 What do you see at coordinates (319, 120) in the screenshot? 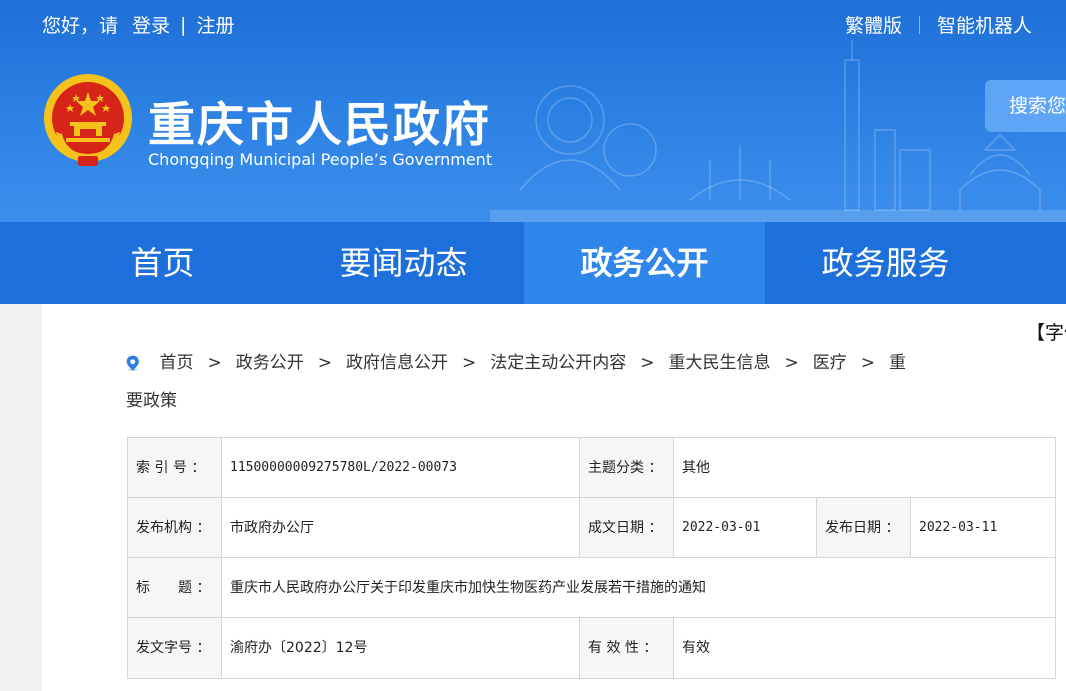
I see `site-title: 重庆市人民政府` at bounding box center [319, 120].